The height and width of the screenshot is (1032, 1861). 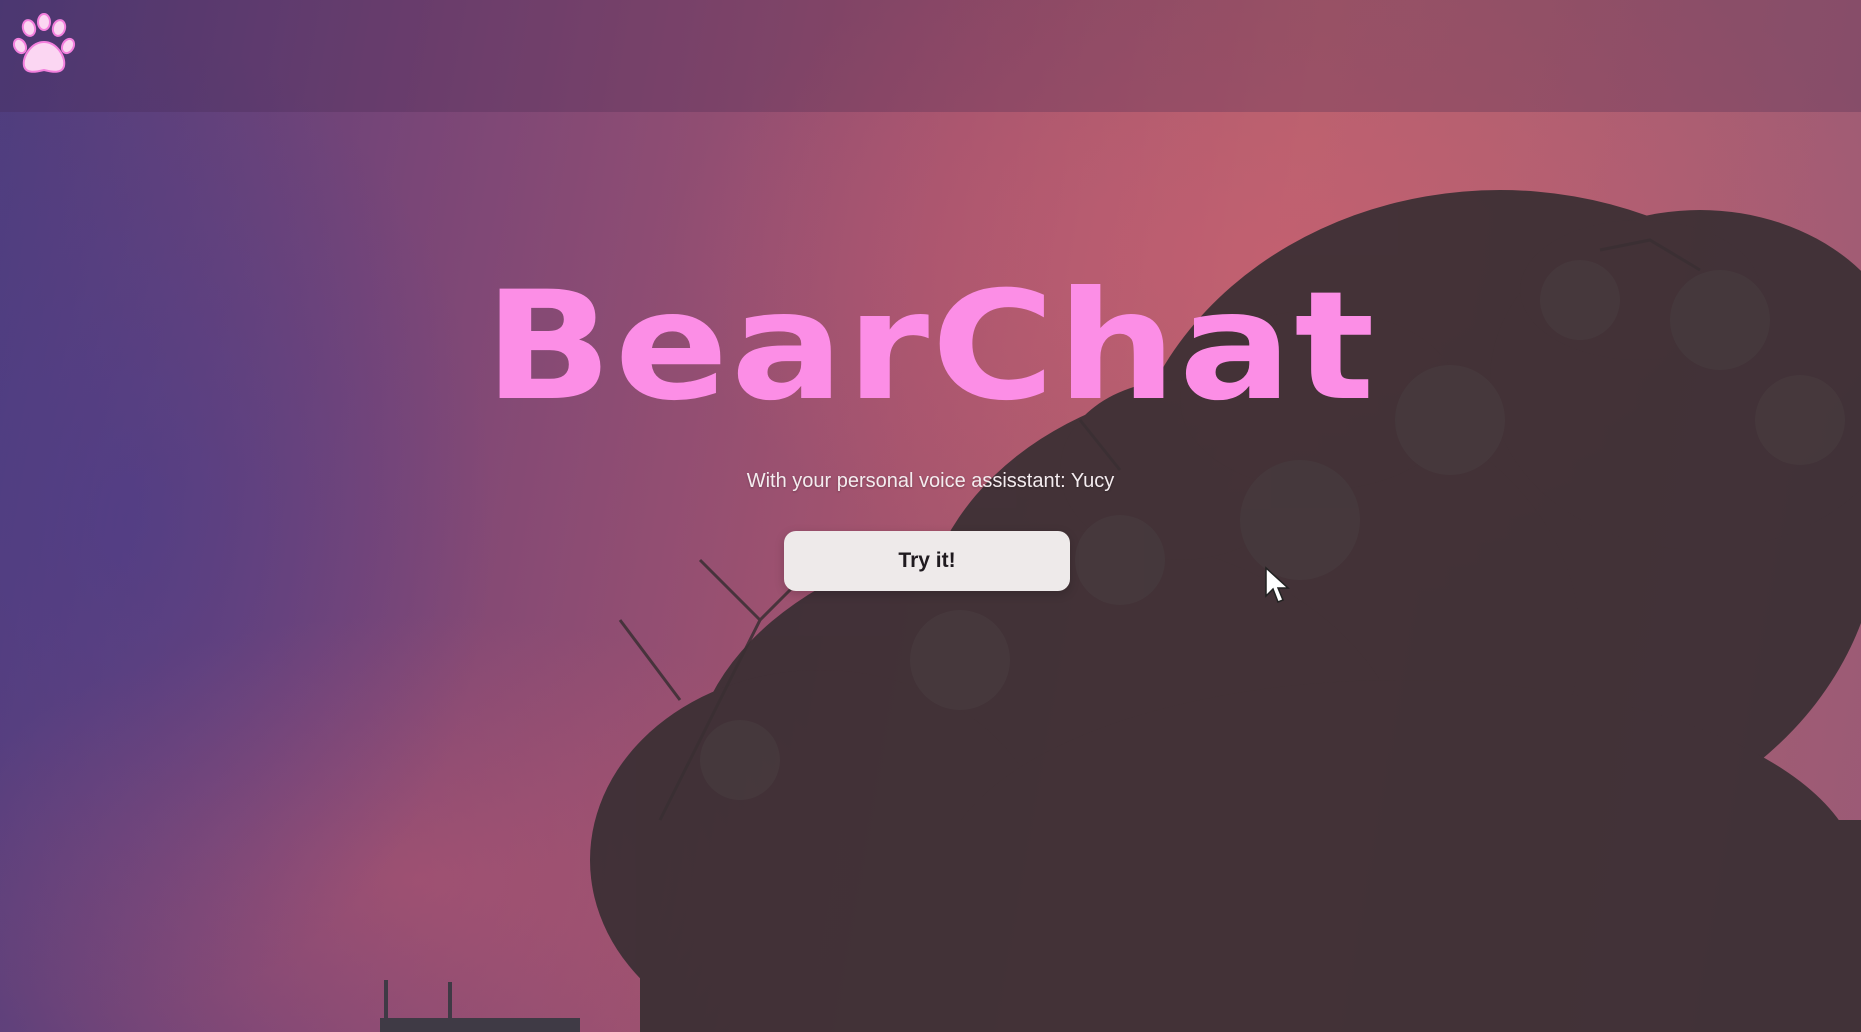 What do you see at coordinates (930, 56) in the screenshot?
I see `top-navigation-bar` at bounding box center [930, 56].